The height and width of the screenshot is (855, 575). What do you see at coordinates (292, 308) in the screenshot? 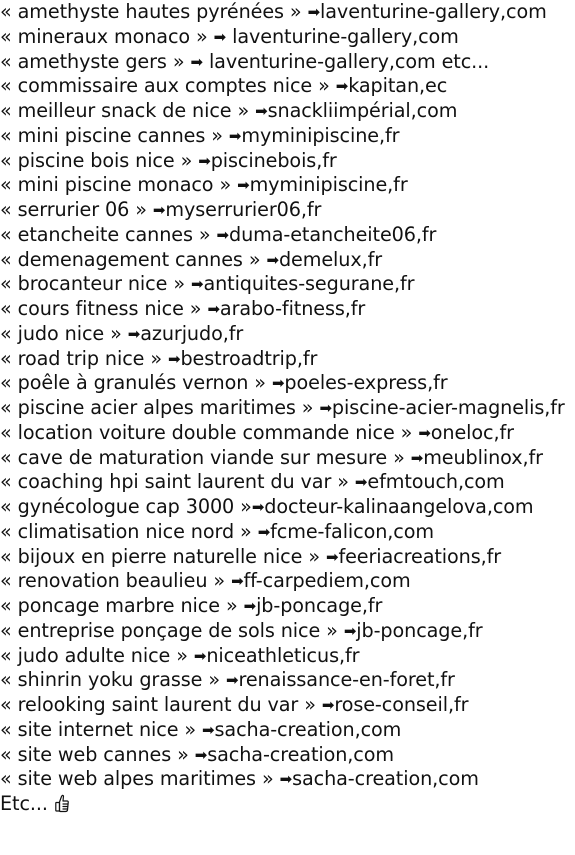
I see `site-name: arabo-fitness,fr` at bounding box center [292, 308].